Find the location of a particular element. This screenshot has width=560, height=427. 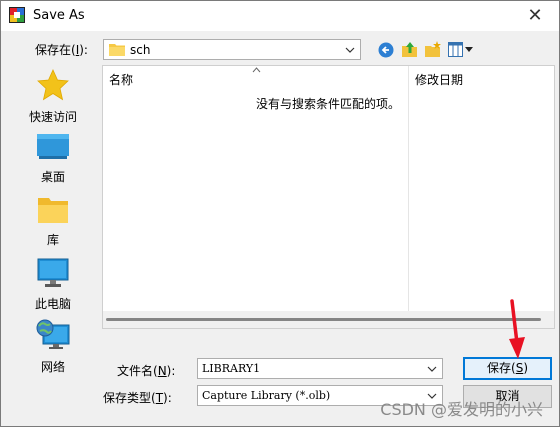

place-libraries: 库 is located at coordinates (53, 222).